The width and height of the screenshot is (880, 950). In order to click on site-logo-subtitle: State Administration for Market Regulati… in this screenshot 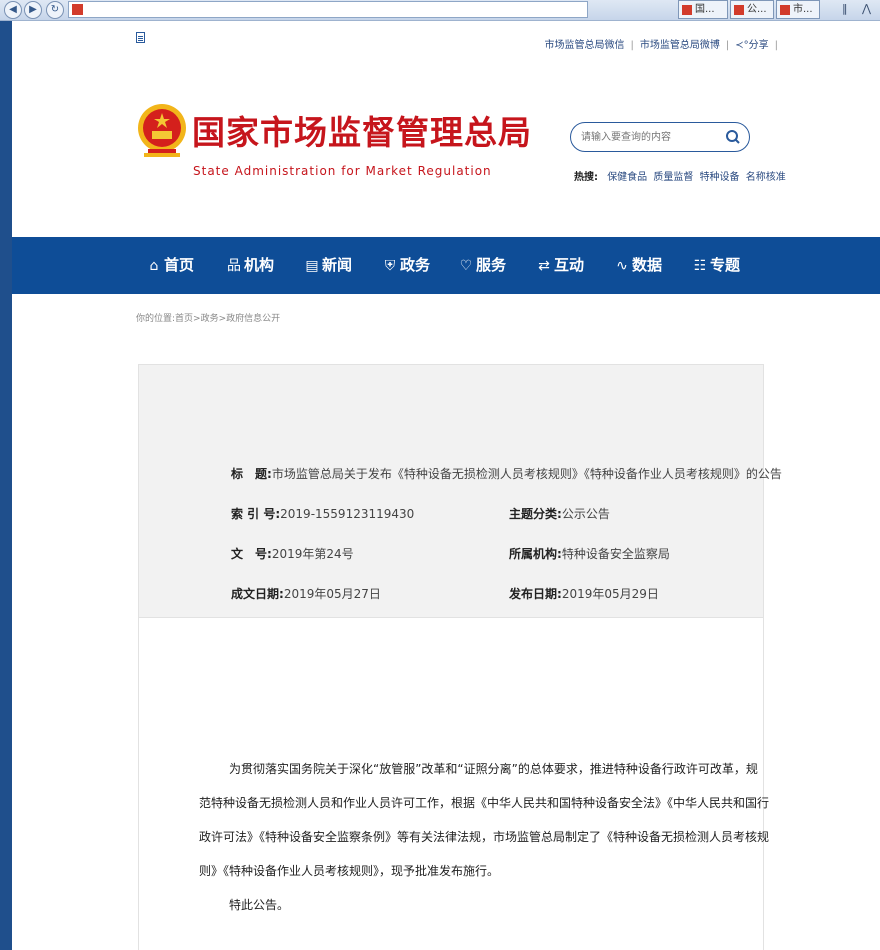, I will do `click(342, 171)`.